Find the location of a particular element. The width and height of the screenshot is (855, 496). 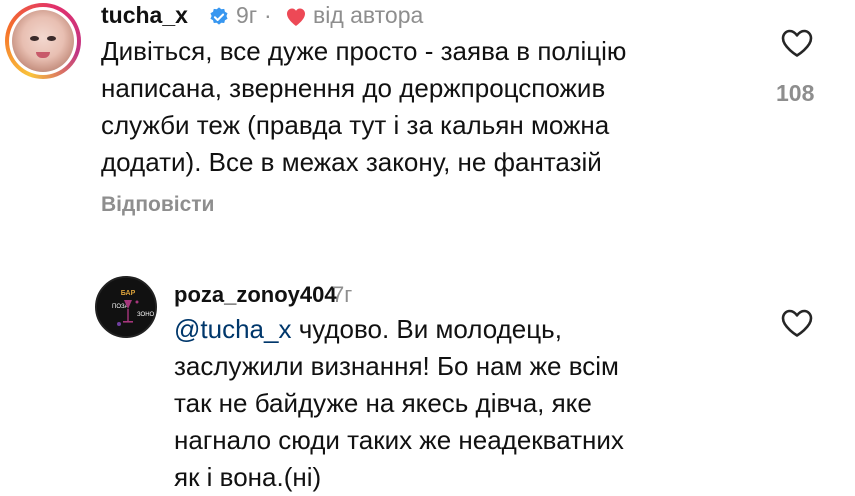

svg-text: ЗОНОЮ is located at coordinates (147, 315).